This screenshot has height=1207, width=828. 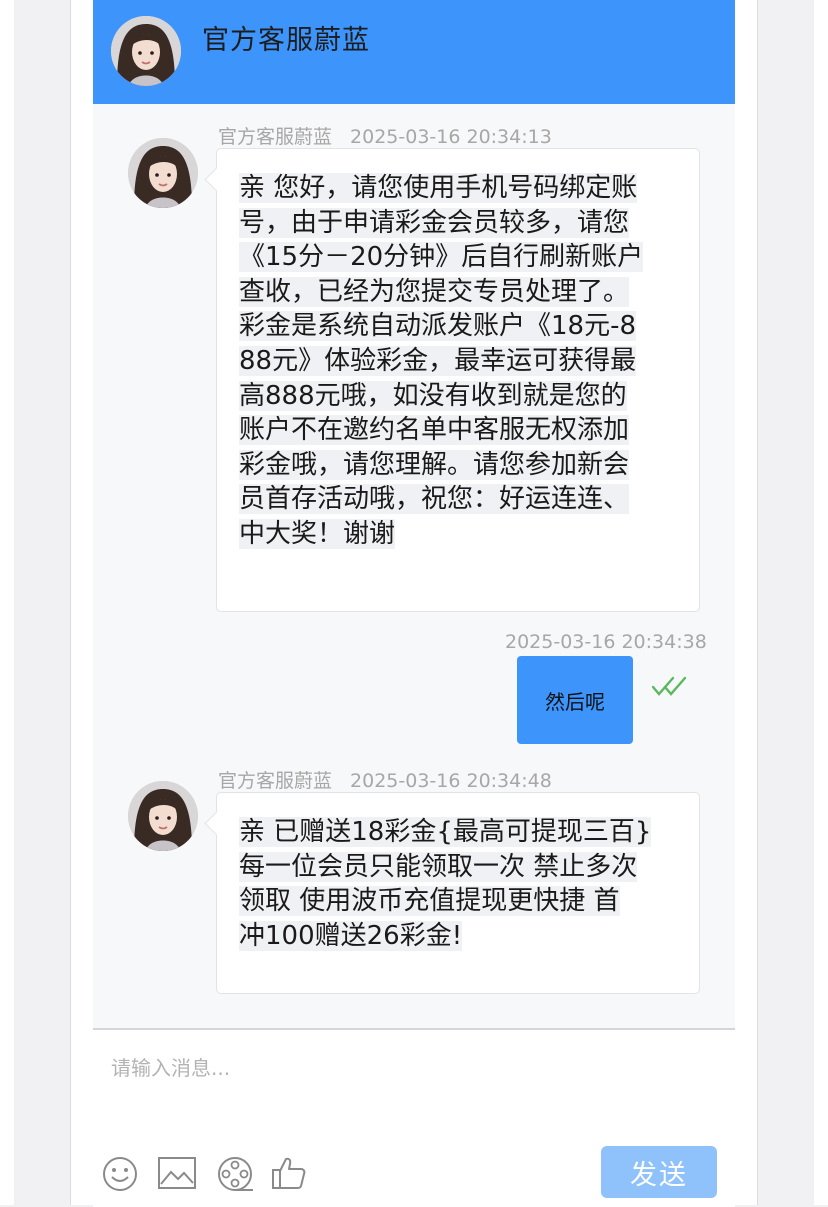 I want to click on image-icon, so click(x=177, y=1175).